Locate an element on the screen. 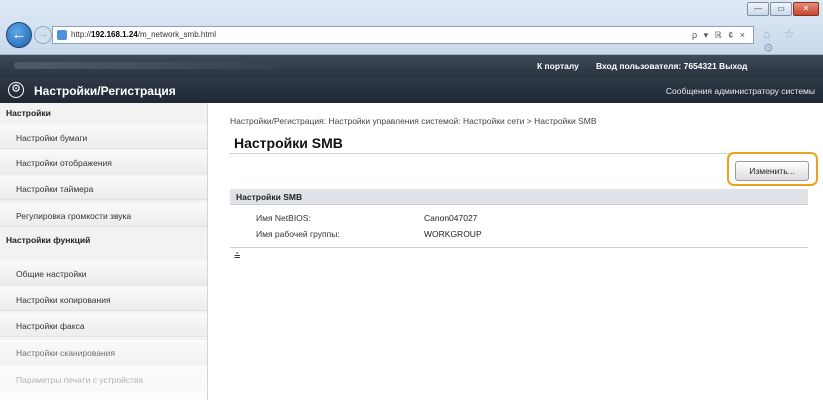 Image resolution: width=823 pixels, height=400 pixels. section-header: Настройки SMB is located at coordinates (519, 197).